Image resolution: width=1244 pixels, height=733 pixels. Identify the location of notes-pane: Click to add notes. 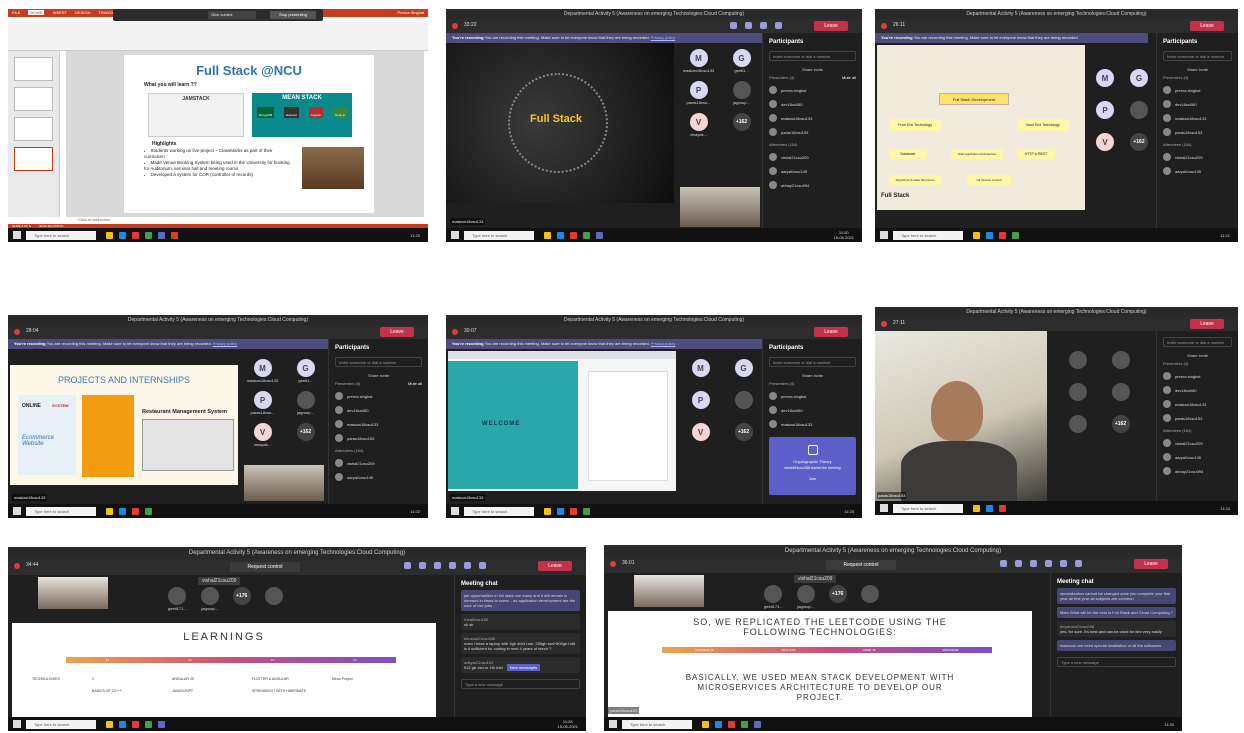
(94, 219).